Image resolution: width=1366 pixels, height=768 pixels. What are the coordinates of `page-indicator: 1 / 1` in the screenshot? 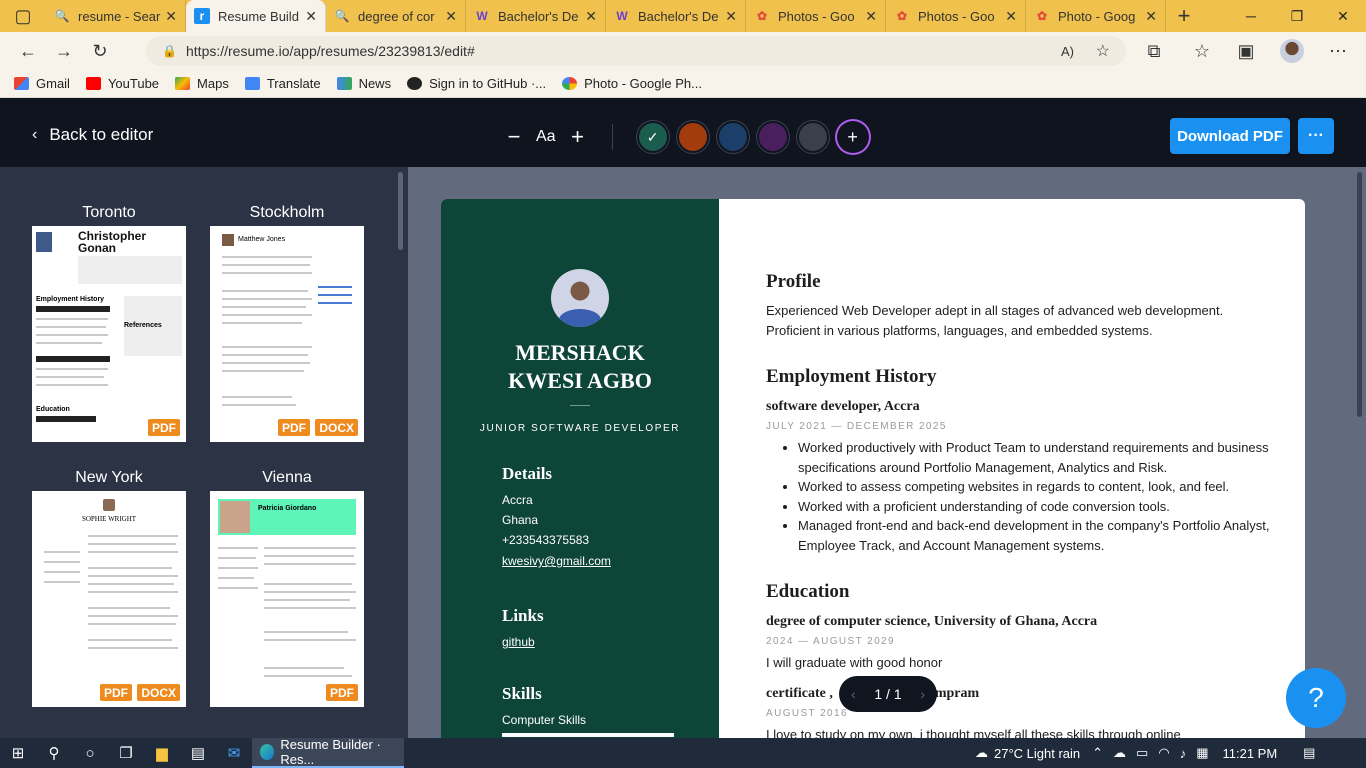 It's located at (888, 694).